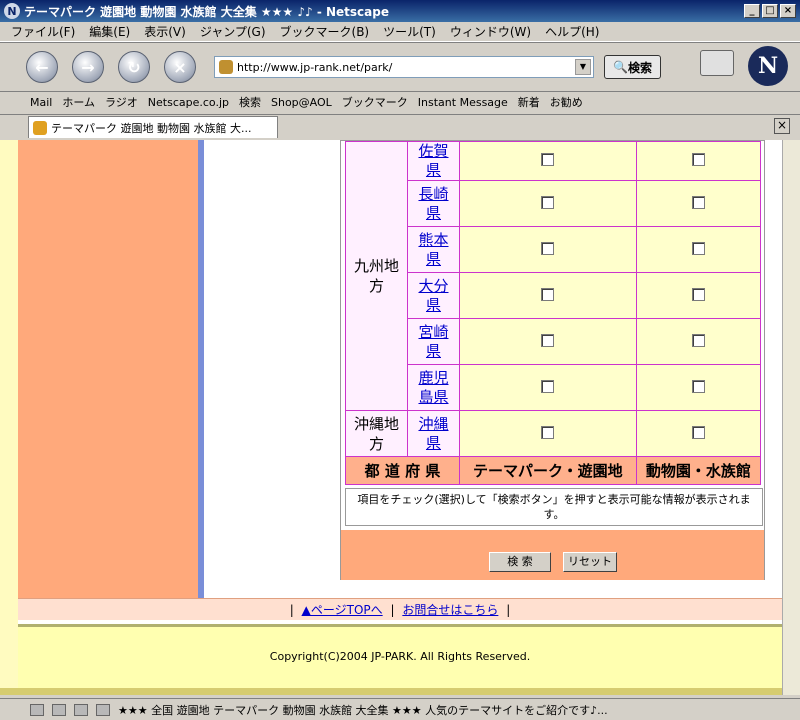  I want to click on table-row: 宮崎県, so click(554, 341).